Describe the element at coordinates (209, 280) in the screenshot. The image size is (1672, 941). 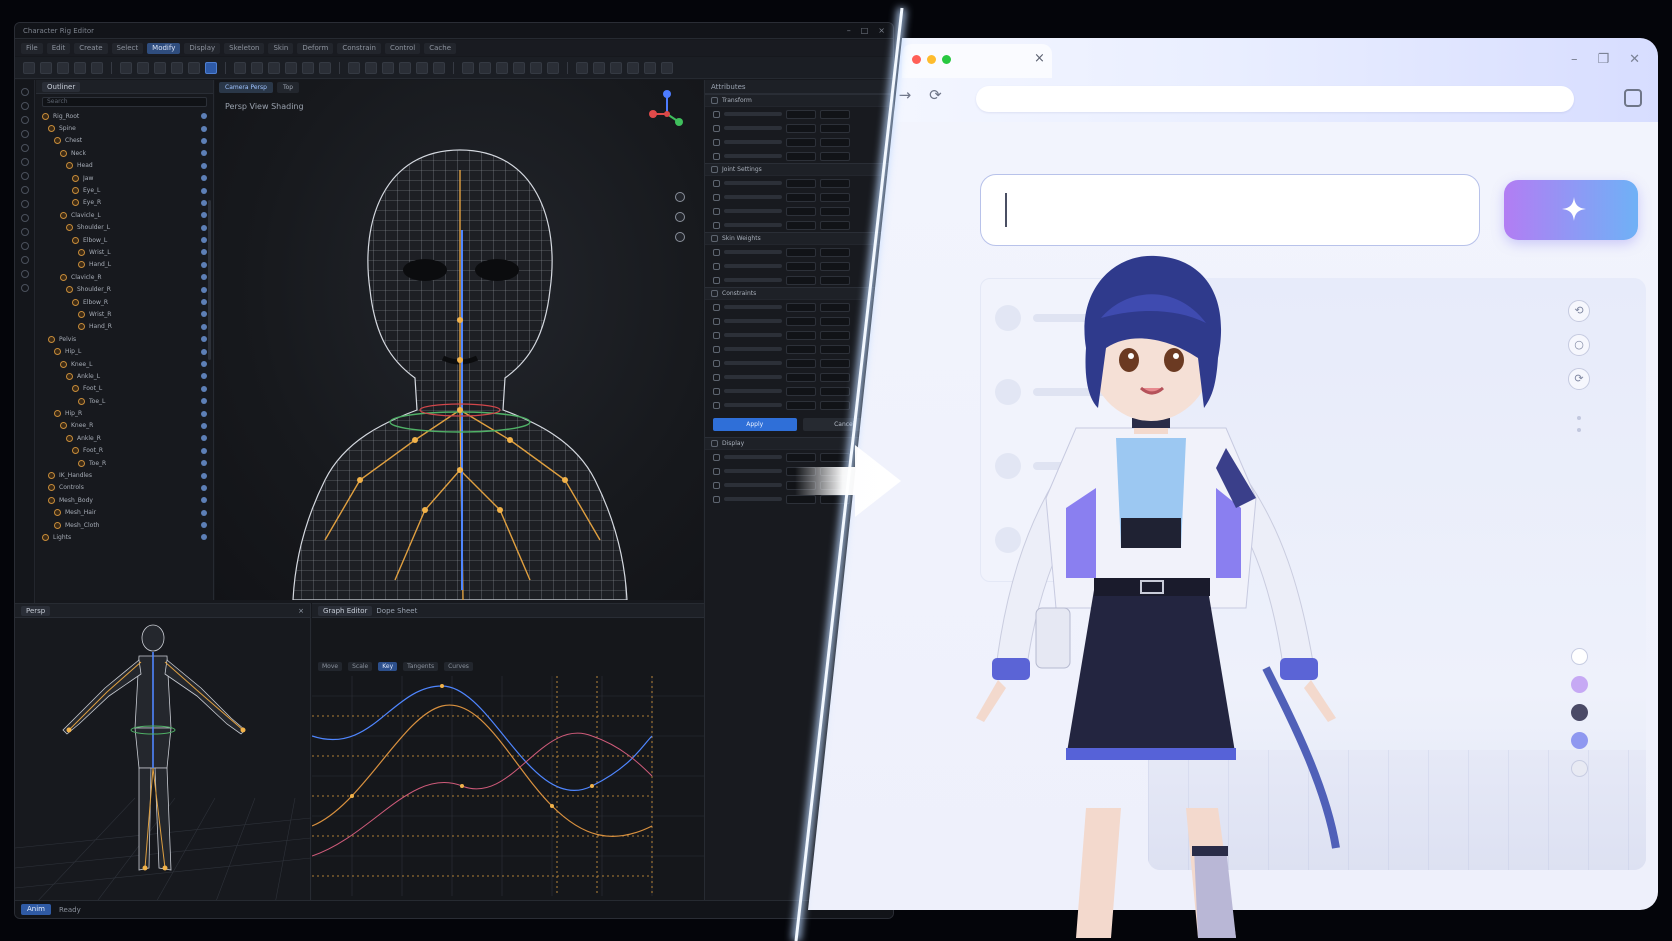
I see `outliner-scrollbar` at that location.